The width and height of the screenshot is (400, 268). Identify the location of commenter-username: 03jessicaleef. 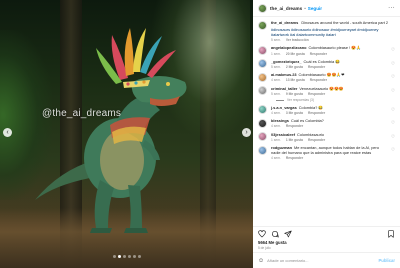
(283, 134).